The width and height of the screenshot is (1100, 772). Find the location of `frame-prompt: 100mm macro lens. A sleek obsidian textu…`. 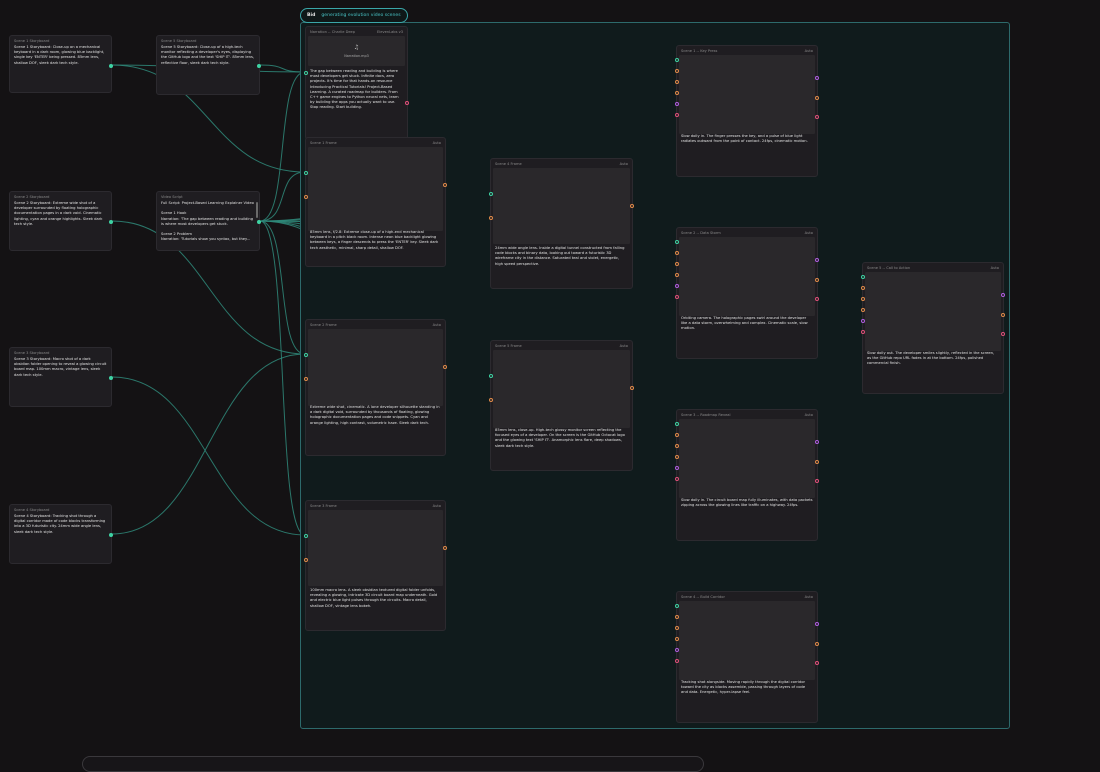

frame-prompt: 100mm macro lens. A sleek obsidian textu… is located at coordinates (375, 608).